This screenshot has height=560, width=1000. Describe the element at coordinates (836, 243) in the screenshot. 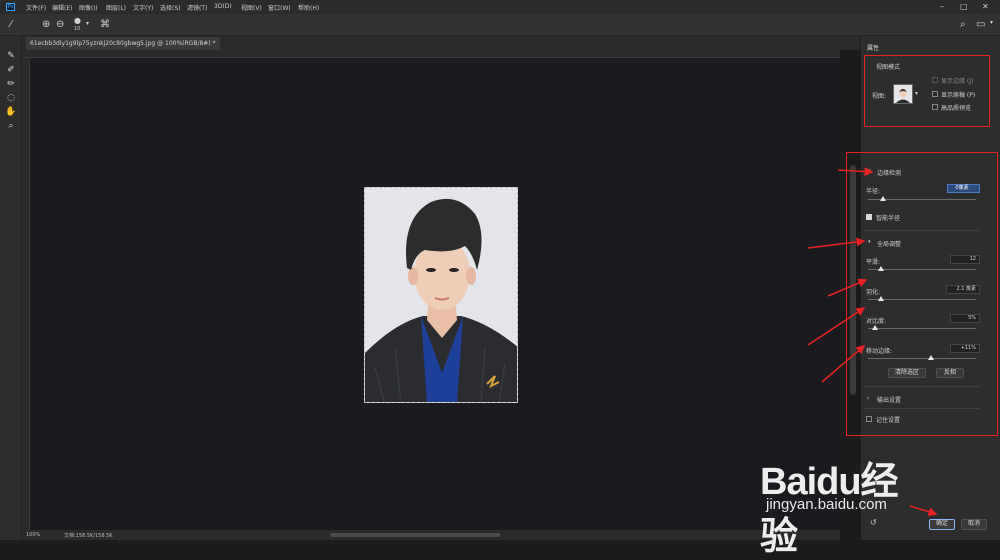

I see `arrow-global-refine` at that location.